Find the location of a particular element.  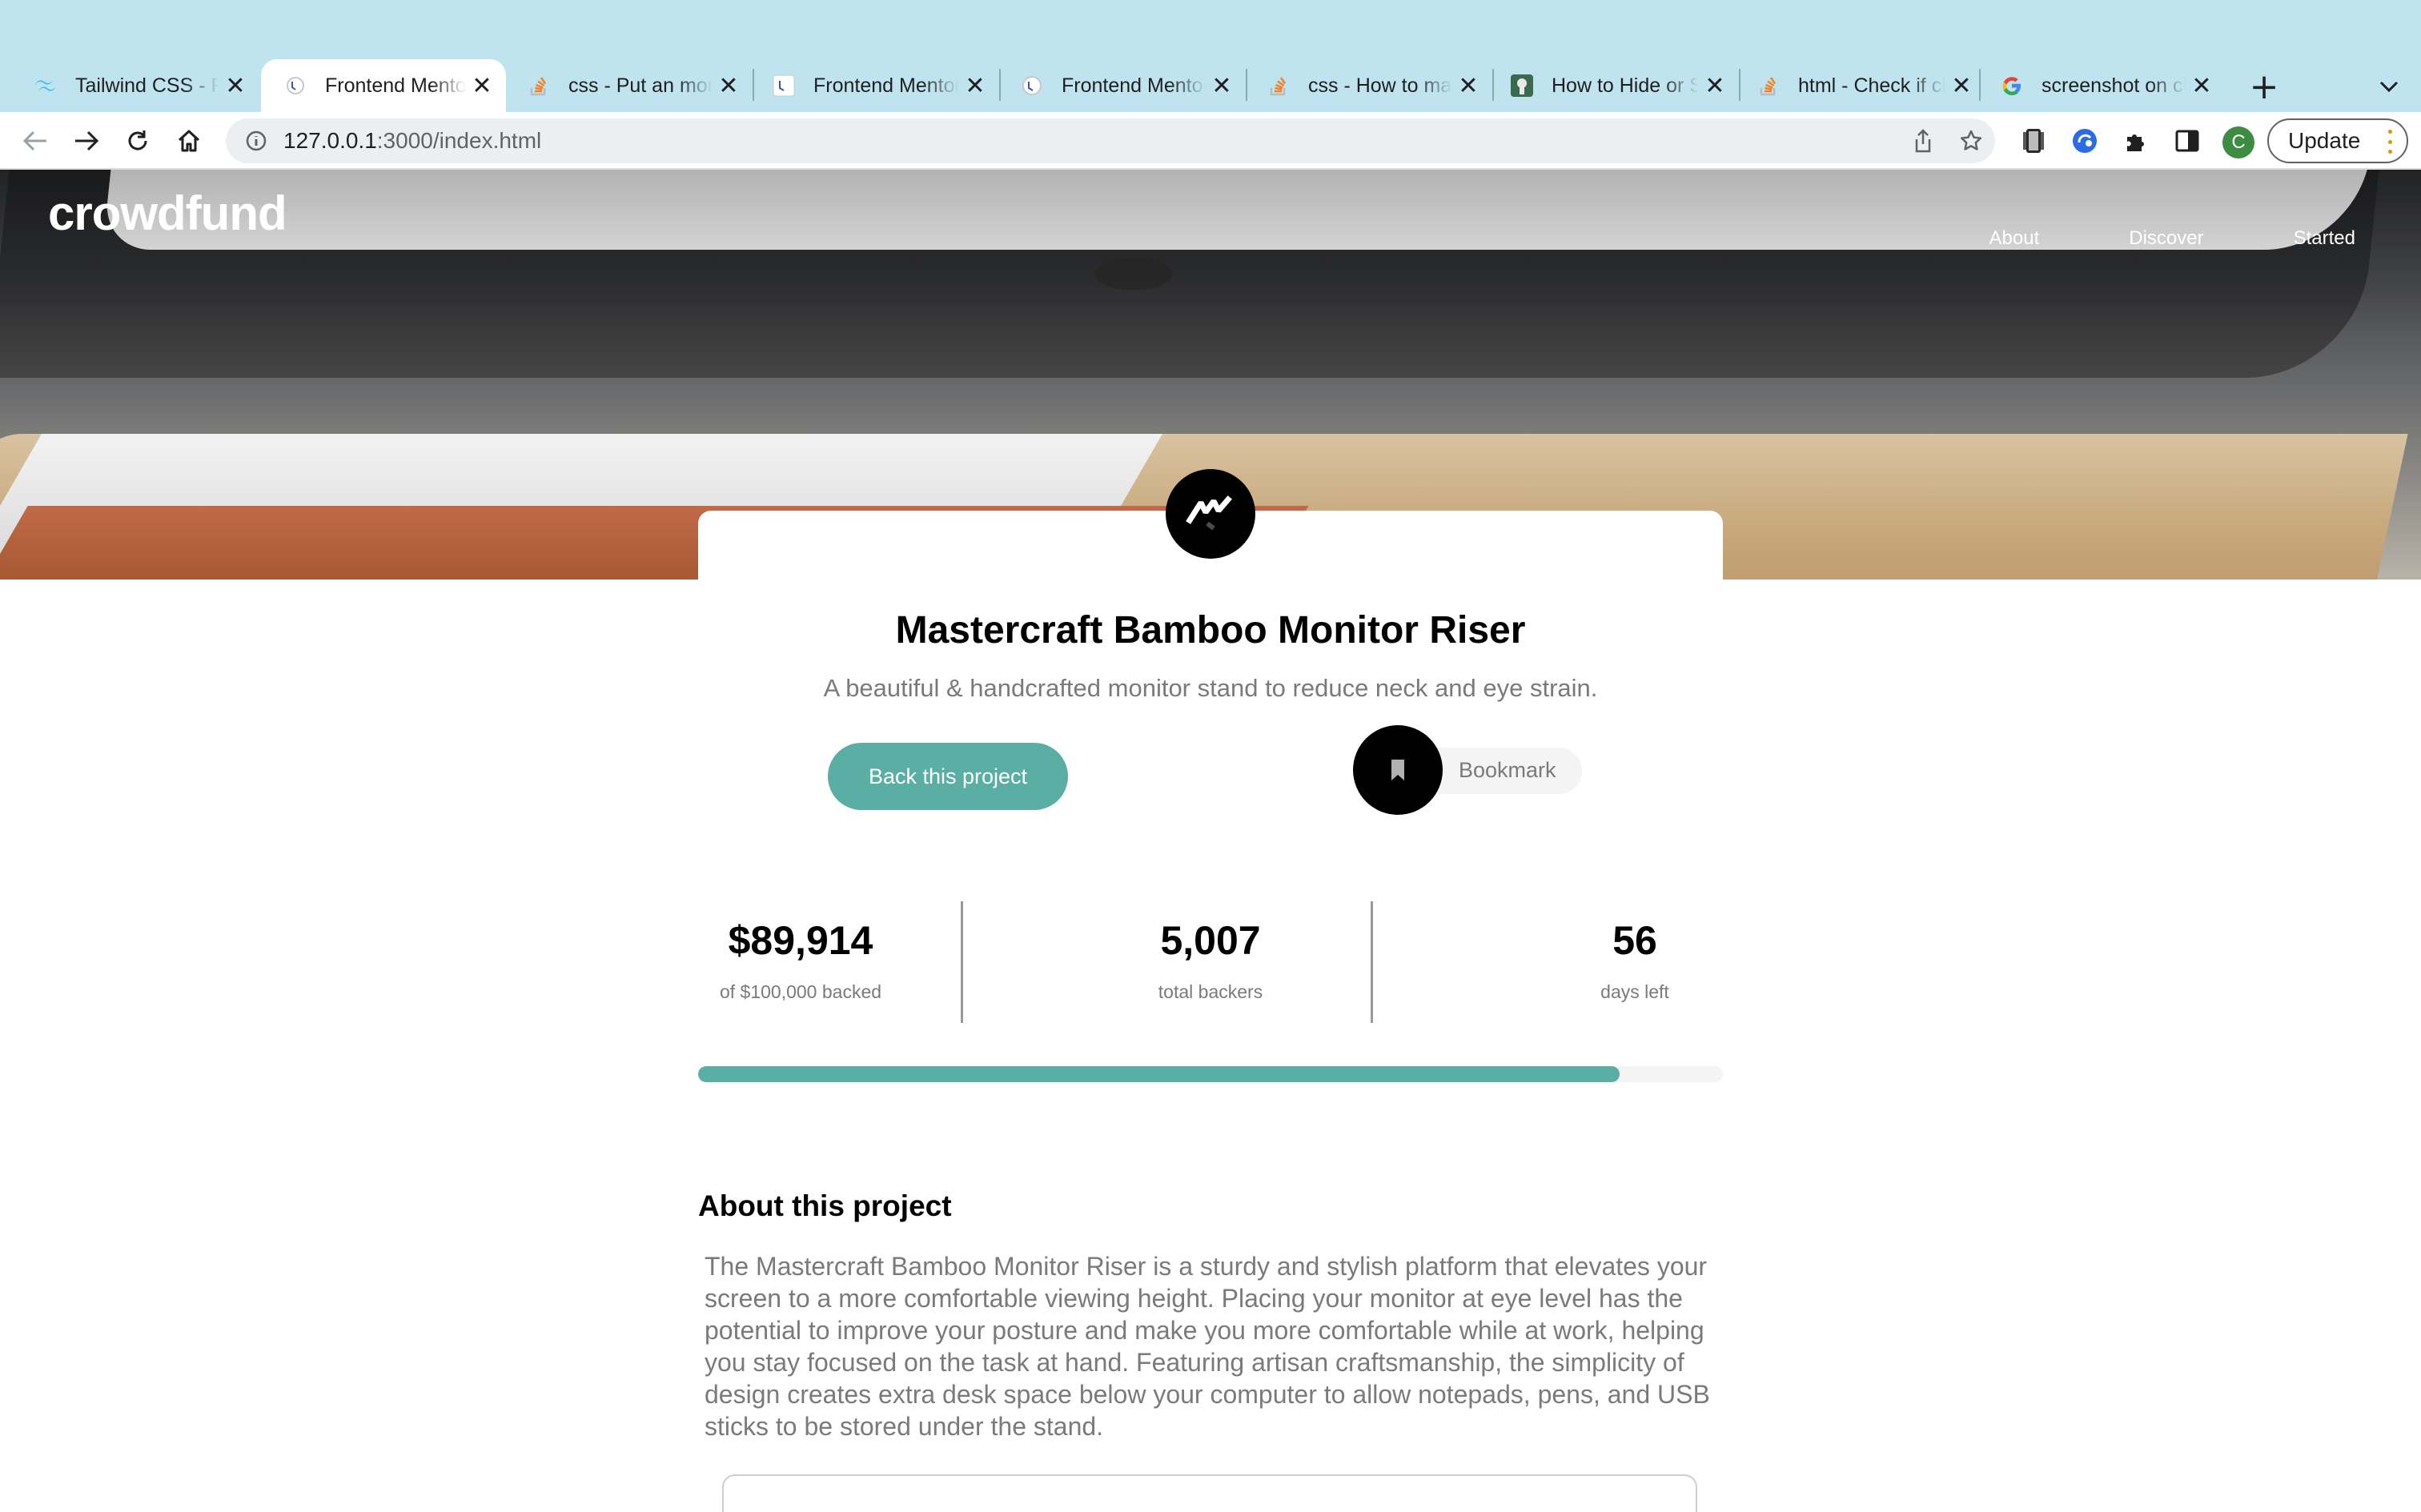

chevron-down-icon is located at coordinates (2389, 87).